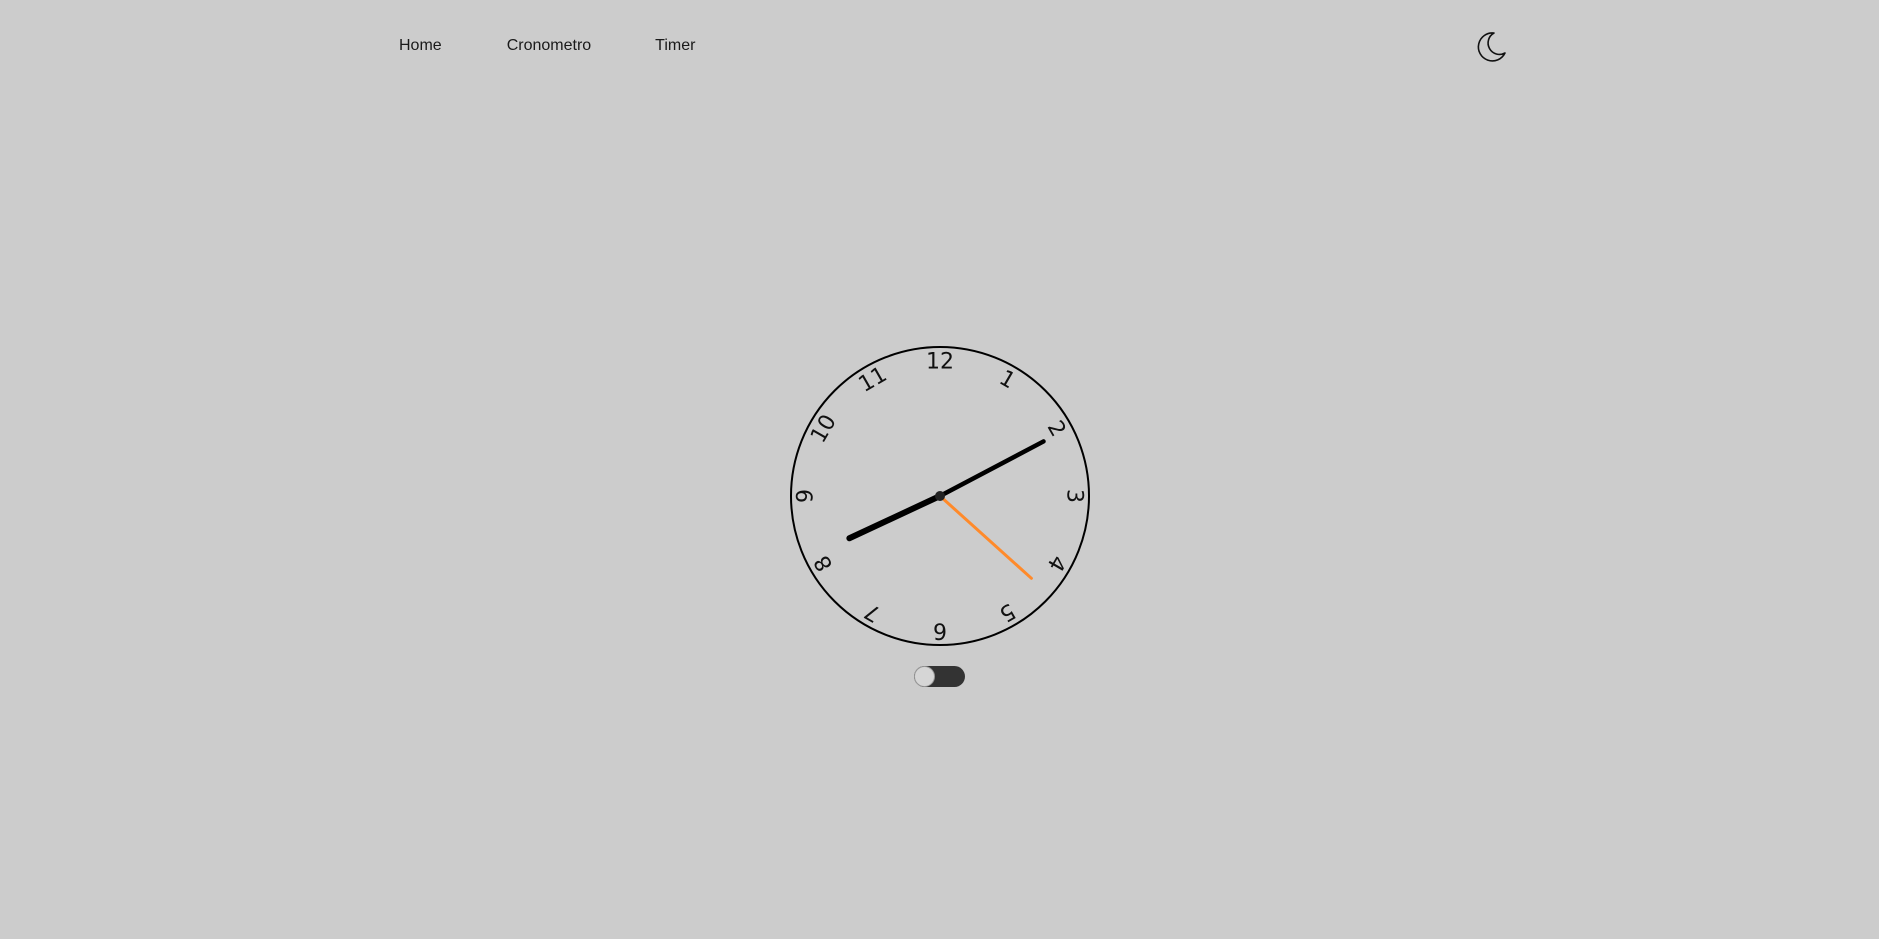  I want to click on clock-number-10: 10, so click(824, 429).